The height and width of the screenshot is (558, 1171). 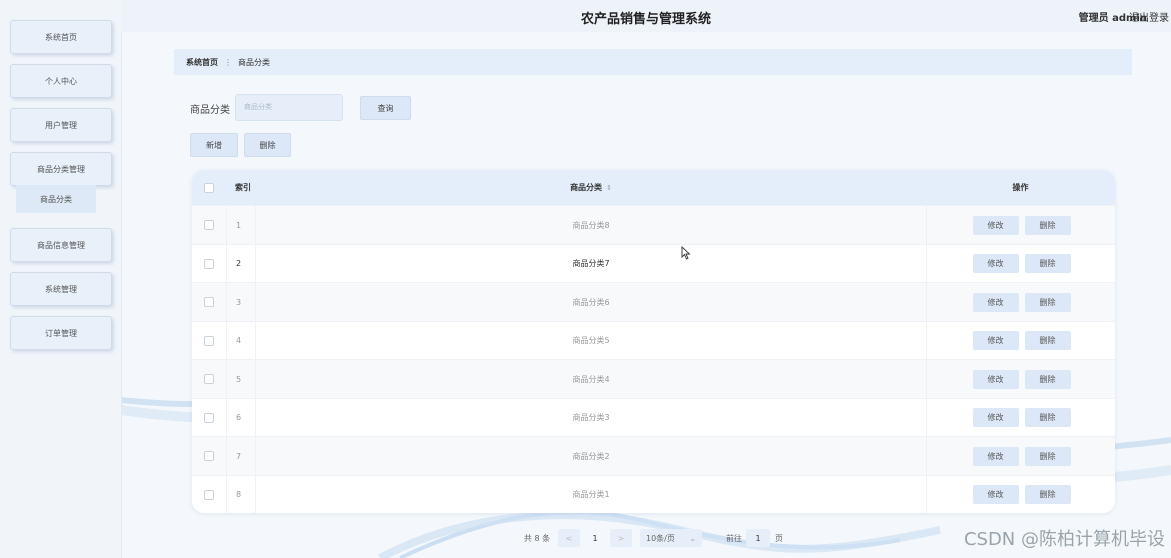 I want to click on goto-page-input: 1, so click(x=758, y=538).